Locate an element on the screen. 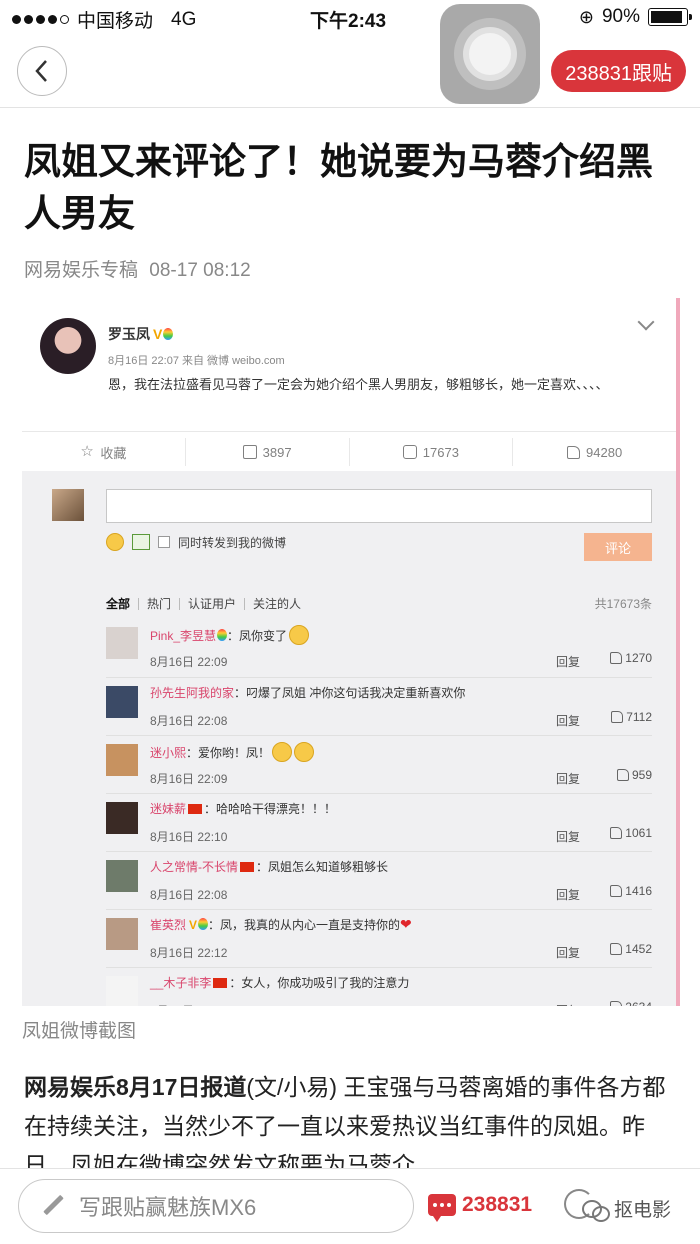 This screenshot has width=700, height=1244. wechat-logo-icon is located at coordinates (596, 1210).